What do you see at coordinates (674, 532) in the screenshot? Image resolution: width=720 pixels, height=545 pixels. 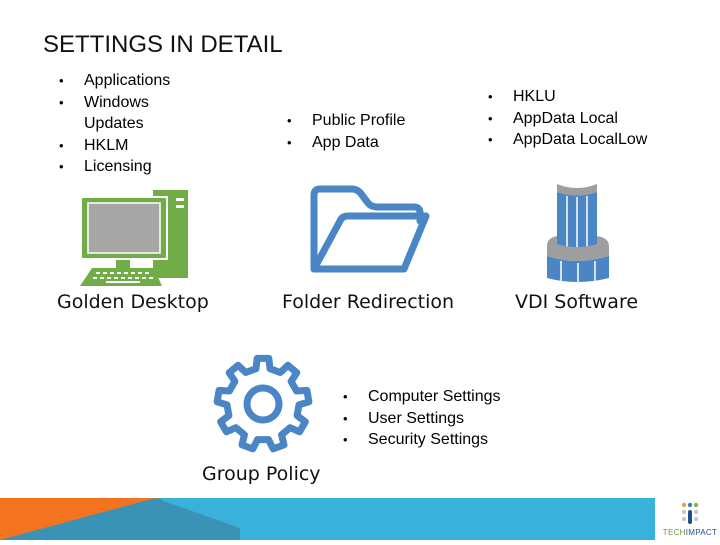 I see `logo-text-tech: TECH` at bounding box center [674, 532].